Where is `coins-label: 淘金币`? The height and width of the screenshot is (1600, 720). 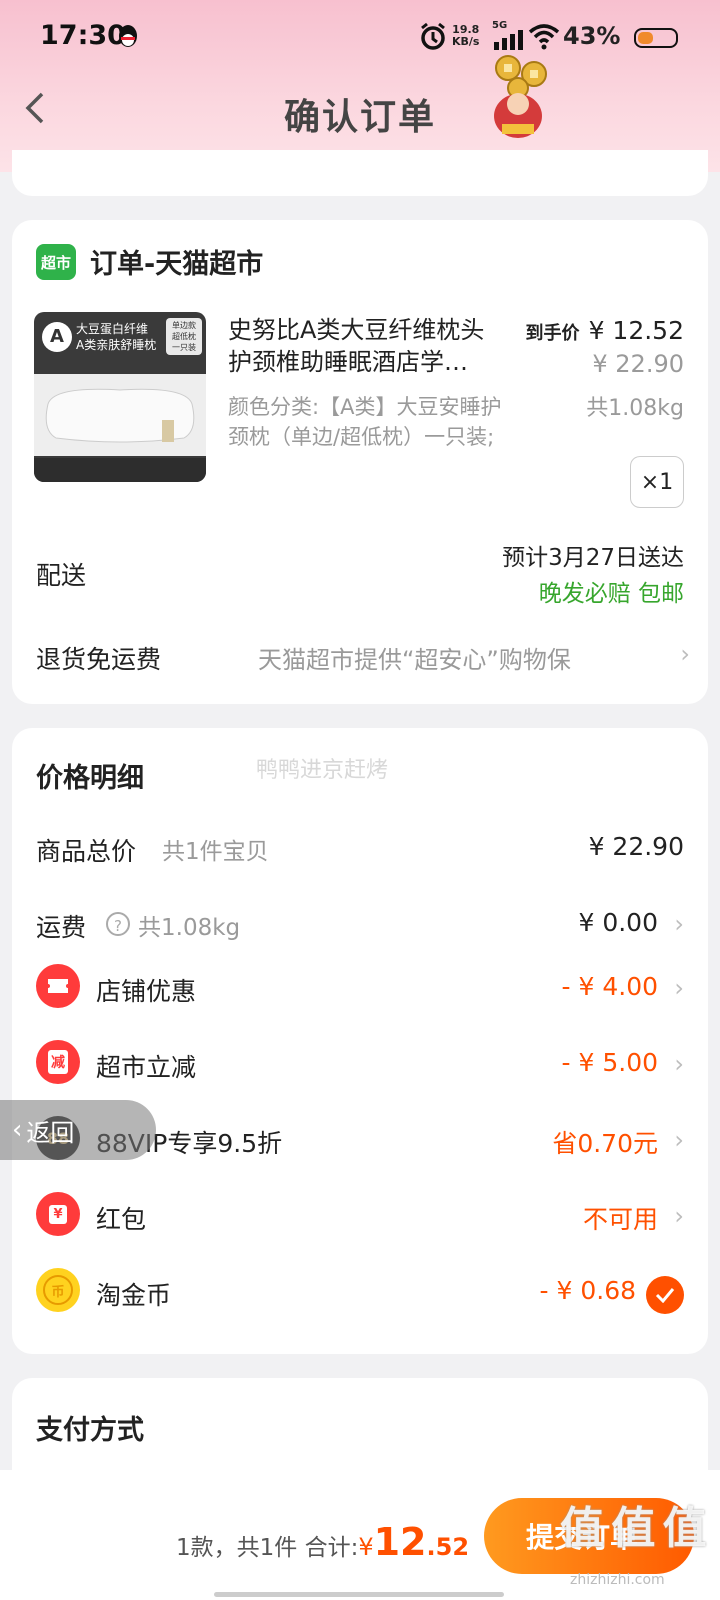
coins-label: 淘金币 is located at coordinates (134, 1295).